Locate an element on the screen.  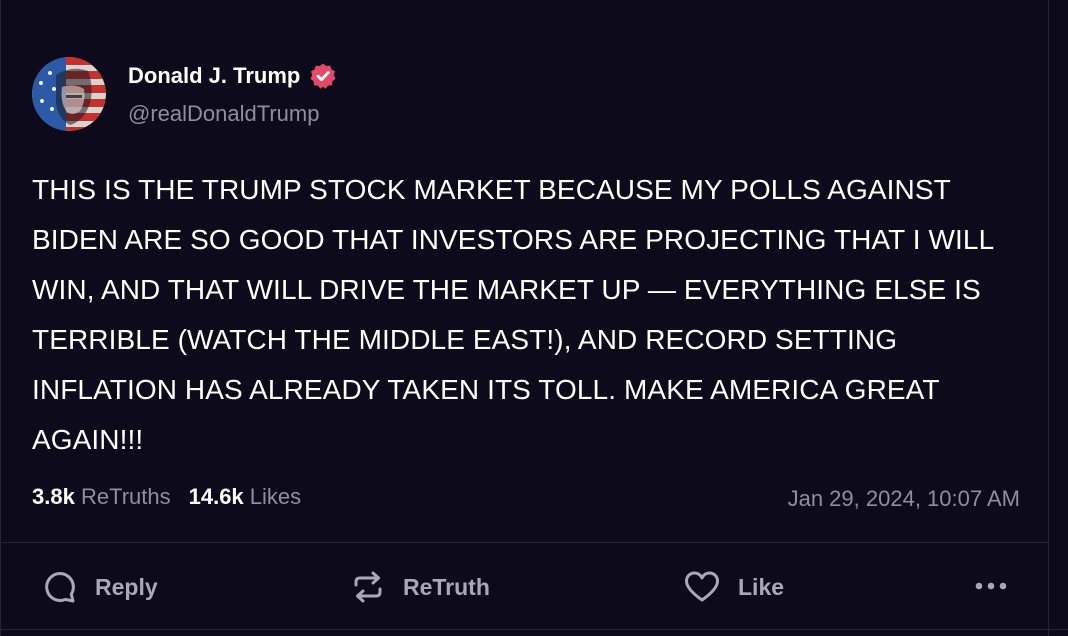
avatar-image is located at coordinates (69, 94).